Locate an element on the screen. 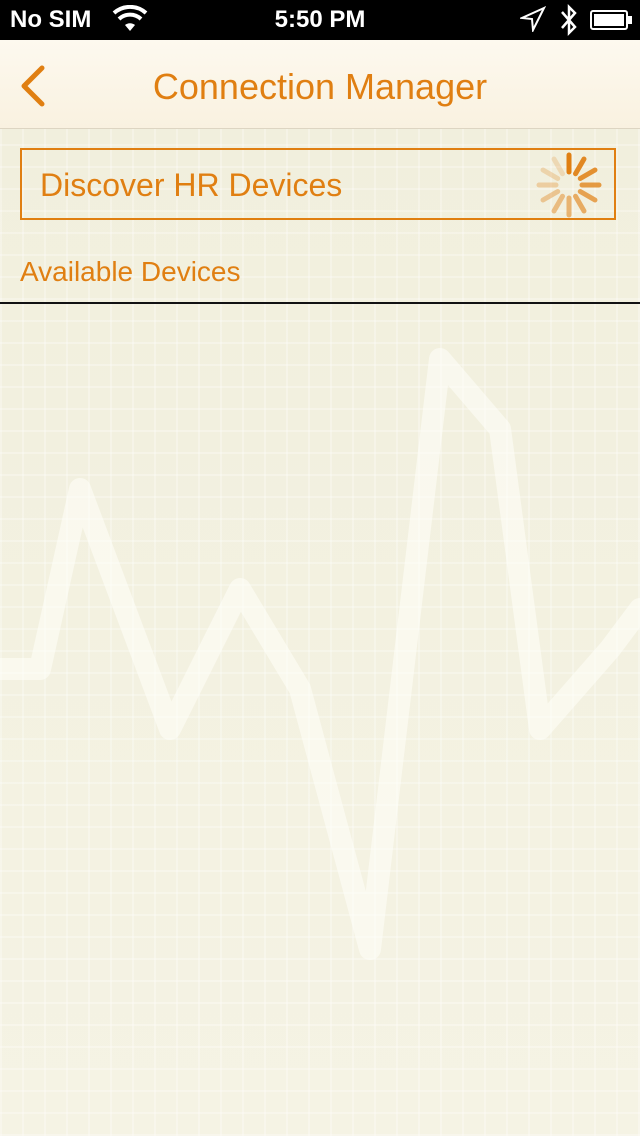 This screenshot has width=640, height=1136. navigation-bar: Connection Manager is located at coordinates (320, 84).